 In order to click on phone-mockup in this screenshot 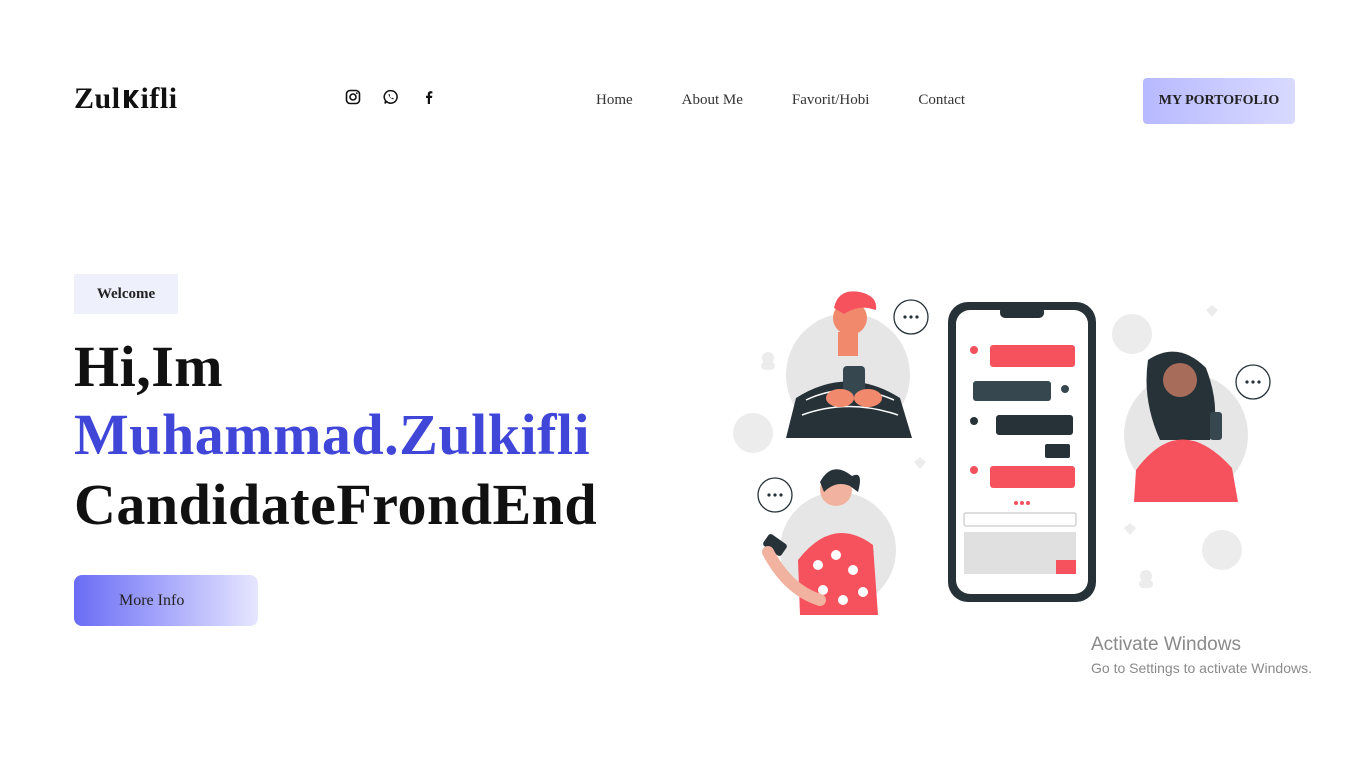, I will do `click(1022, 452)`.